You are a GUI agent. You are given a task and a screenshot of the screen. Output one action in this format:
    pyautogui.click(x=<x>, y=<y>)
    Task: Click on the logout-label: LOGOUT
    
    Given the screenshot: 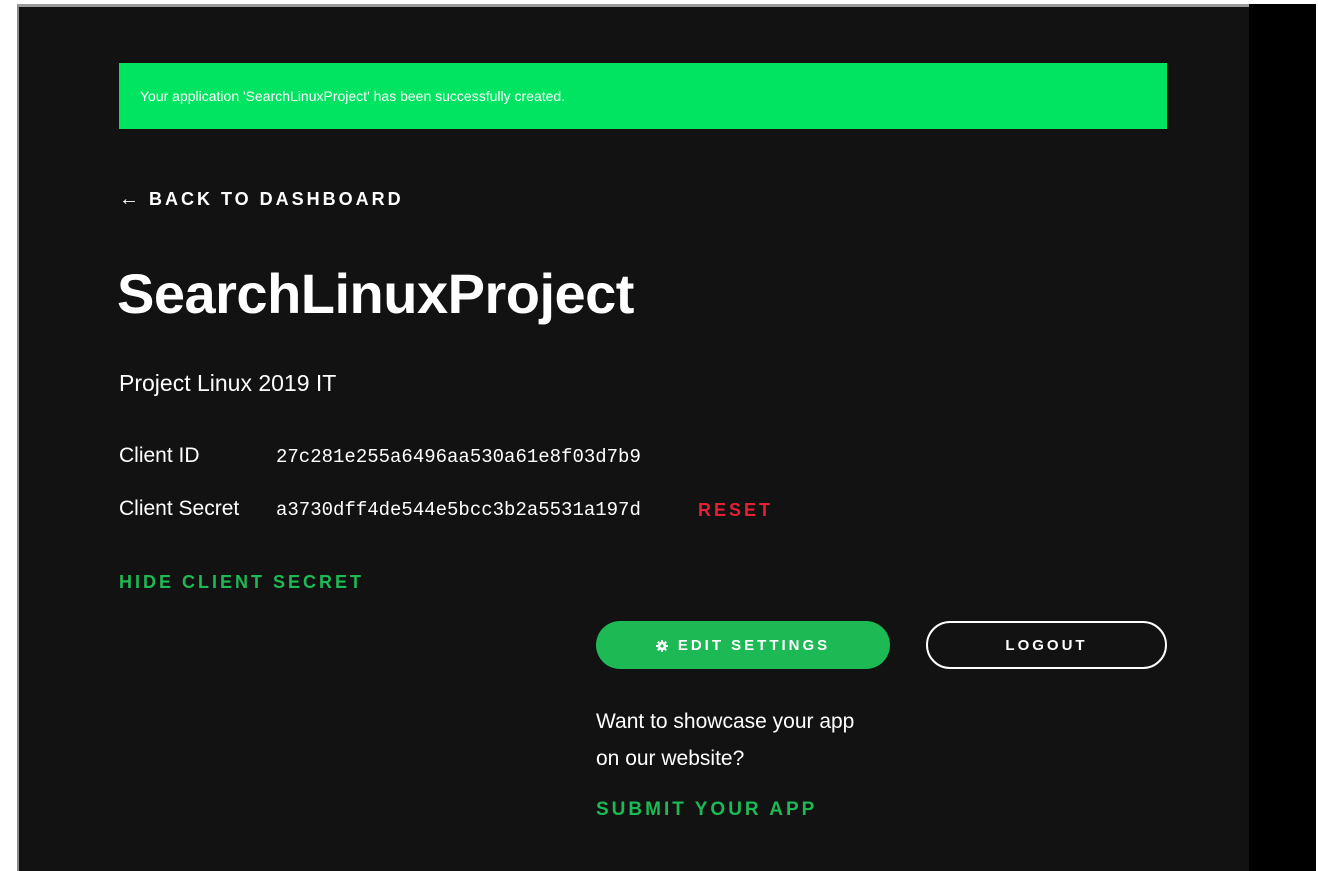 What is the action you would take?
    pyautogui.click(x=1046, y=645)
    